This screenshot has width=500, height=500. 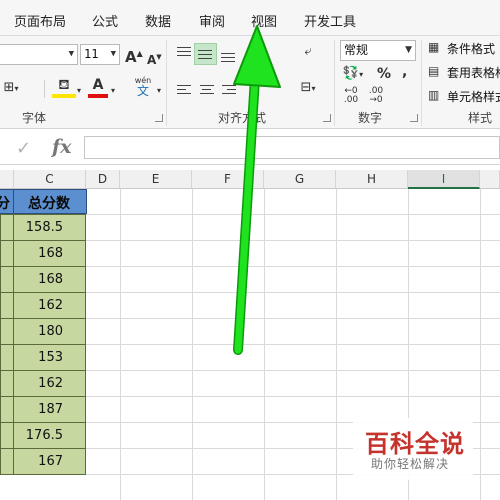 What do you see at coordinates (415, 444) in the screenshot?
I see `watermark-title: 百科全说` at bounding box center [415, 444].